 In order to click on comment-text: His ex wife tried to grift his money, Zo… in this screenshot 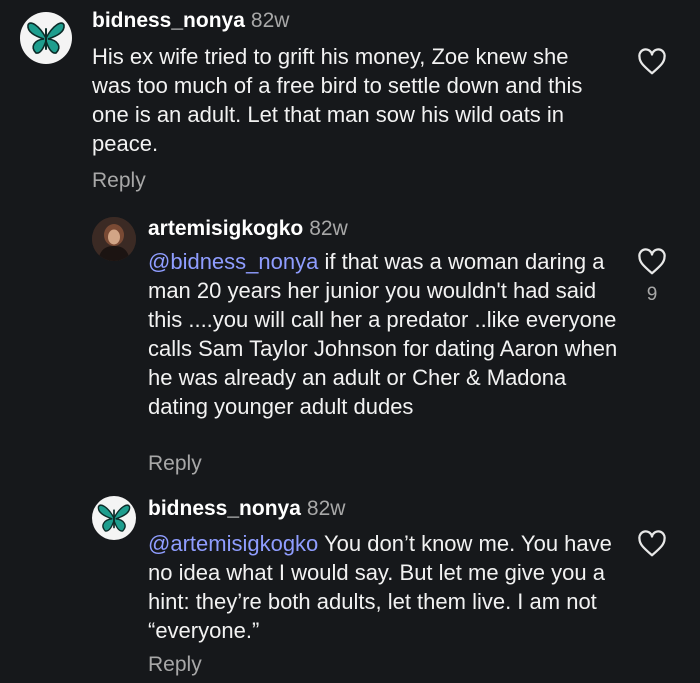, I will do `click(352, 100)`.